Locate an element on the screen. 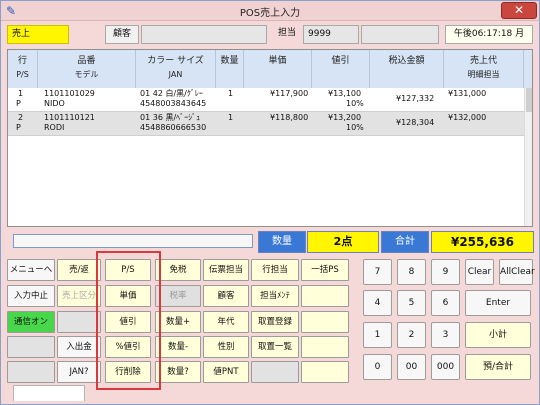 The height and width of the screenshot is (405, 540). grand-total-value: ¥255,636 is located at coordinates (482, 242).